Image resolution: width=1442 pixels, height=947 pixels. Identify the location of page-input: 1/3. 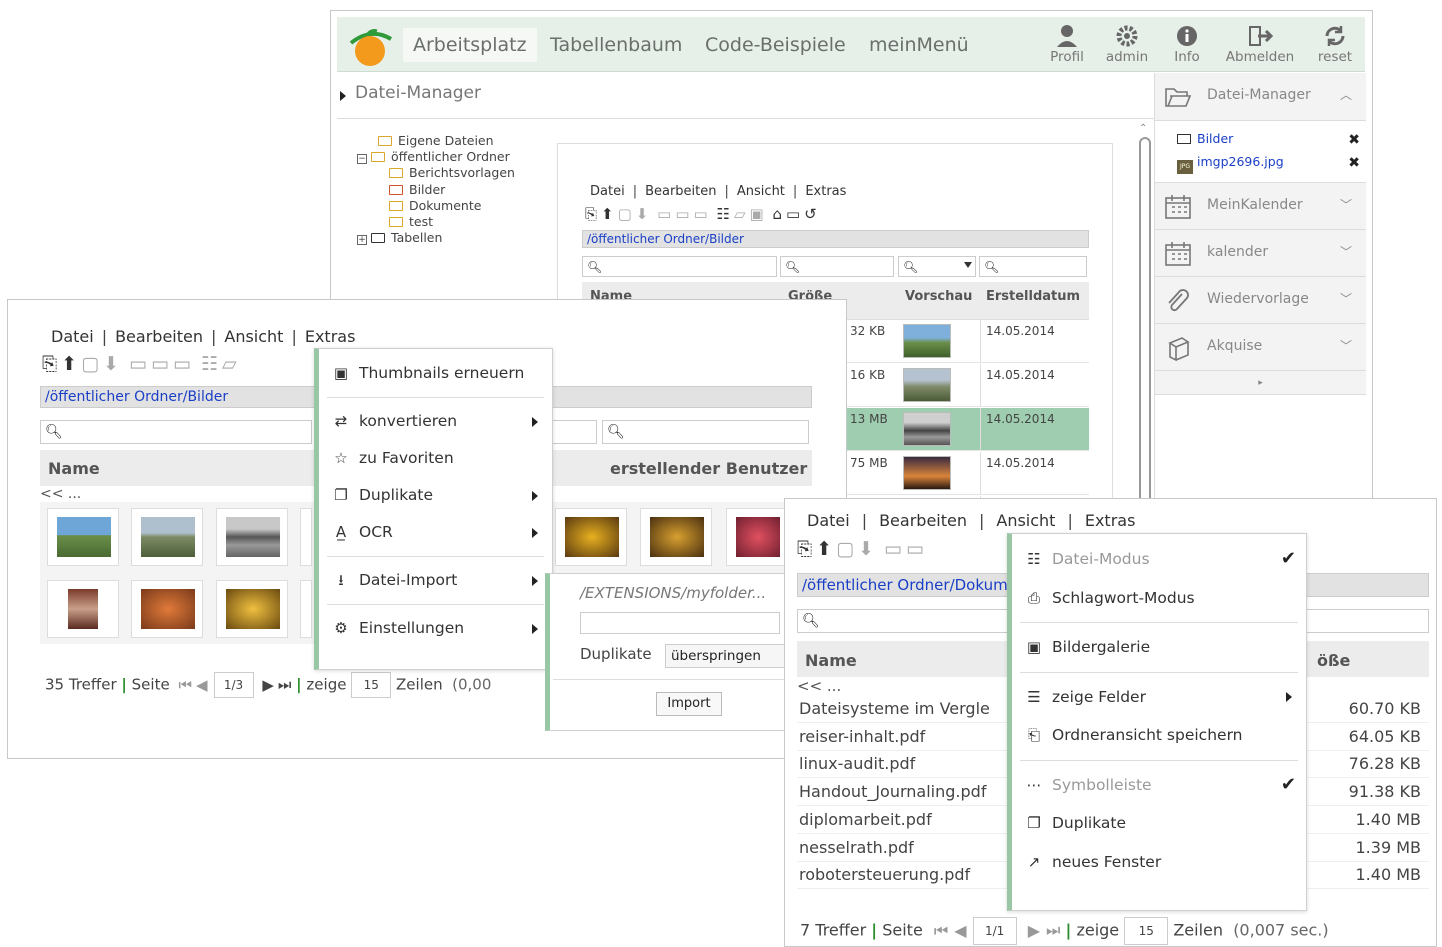
(233, 685).